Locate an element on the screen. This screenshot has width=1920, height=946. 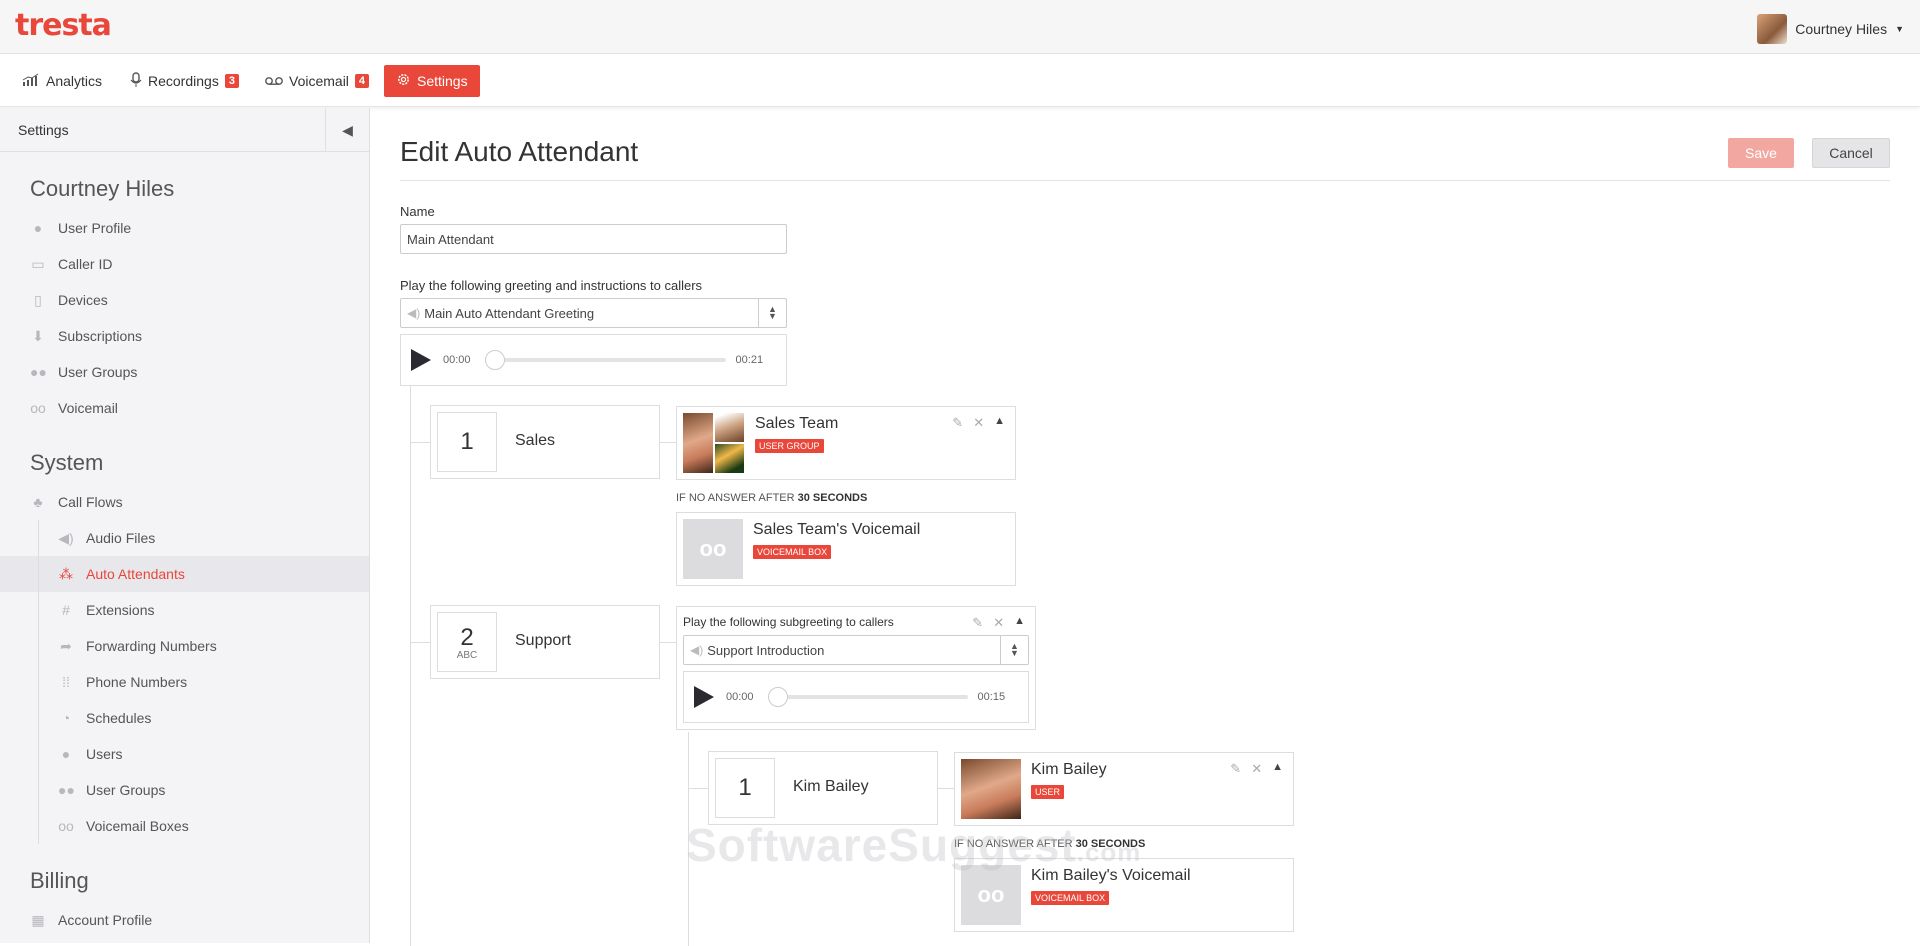
nav-voicemail: Voicemail 4 is located at coordinates (317, 81).